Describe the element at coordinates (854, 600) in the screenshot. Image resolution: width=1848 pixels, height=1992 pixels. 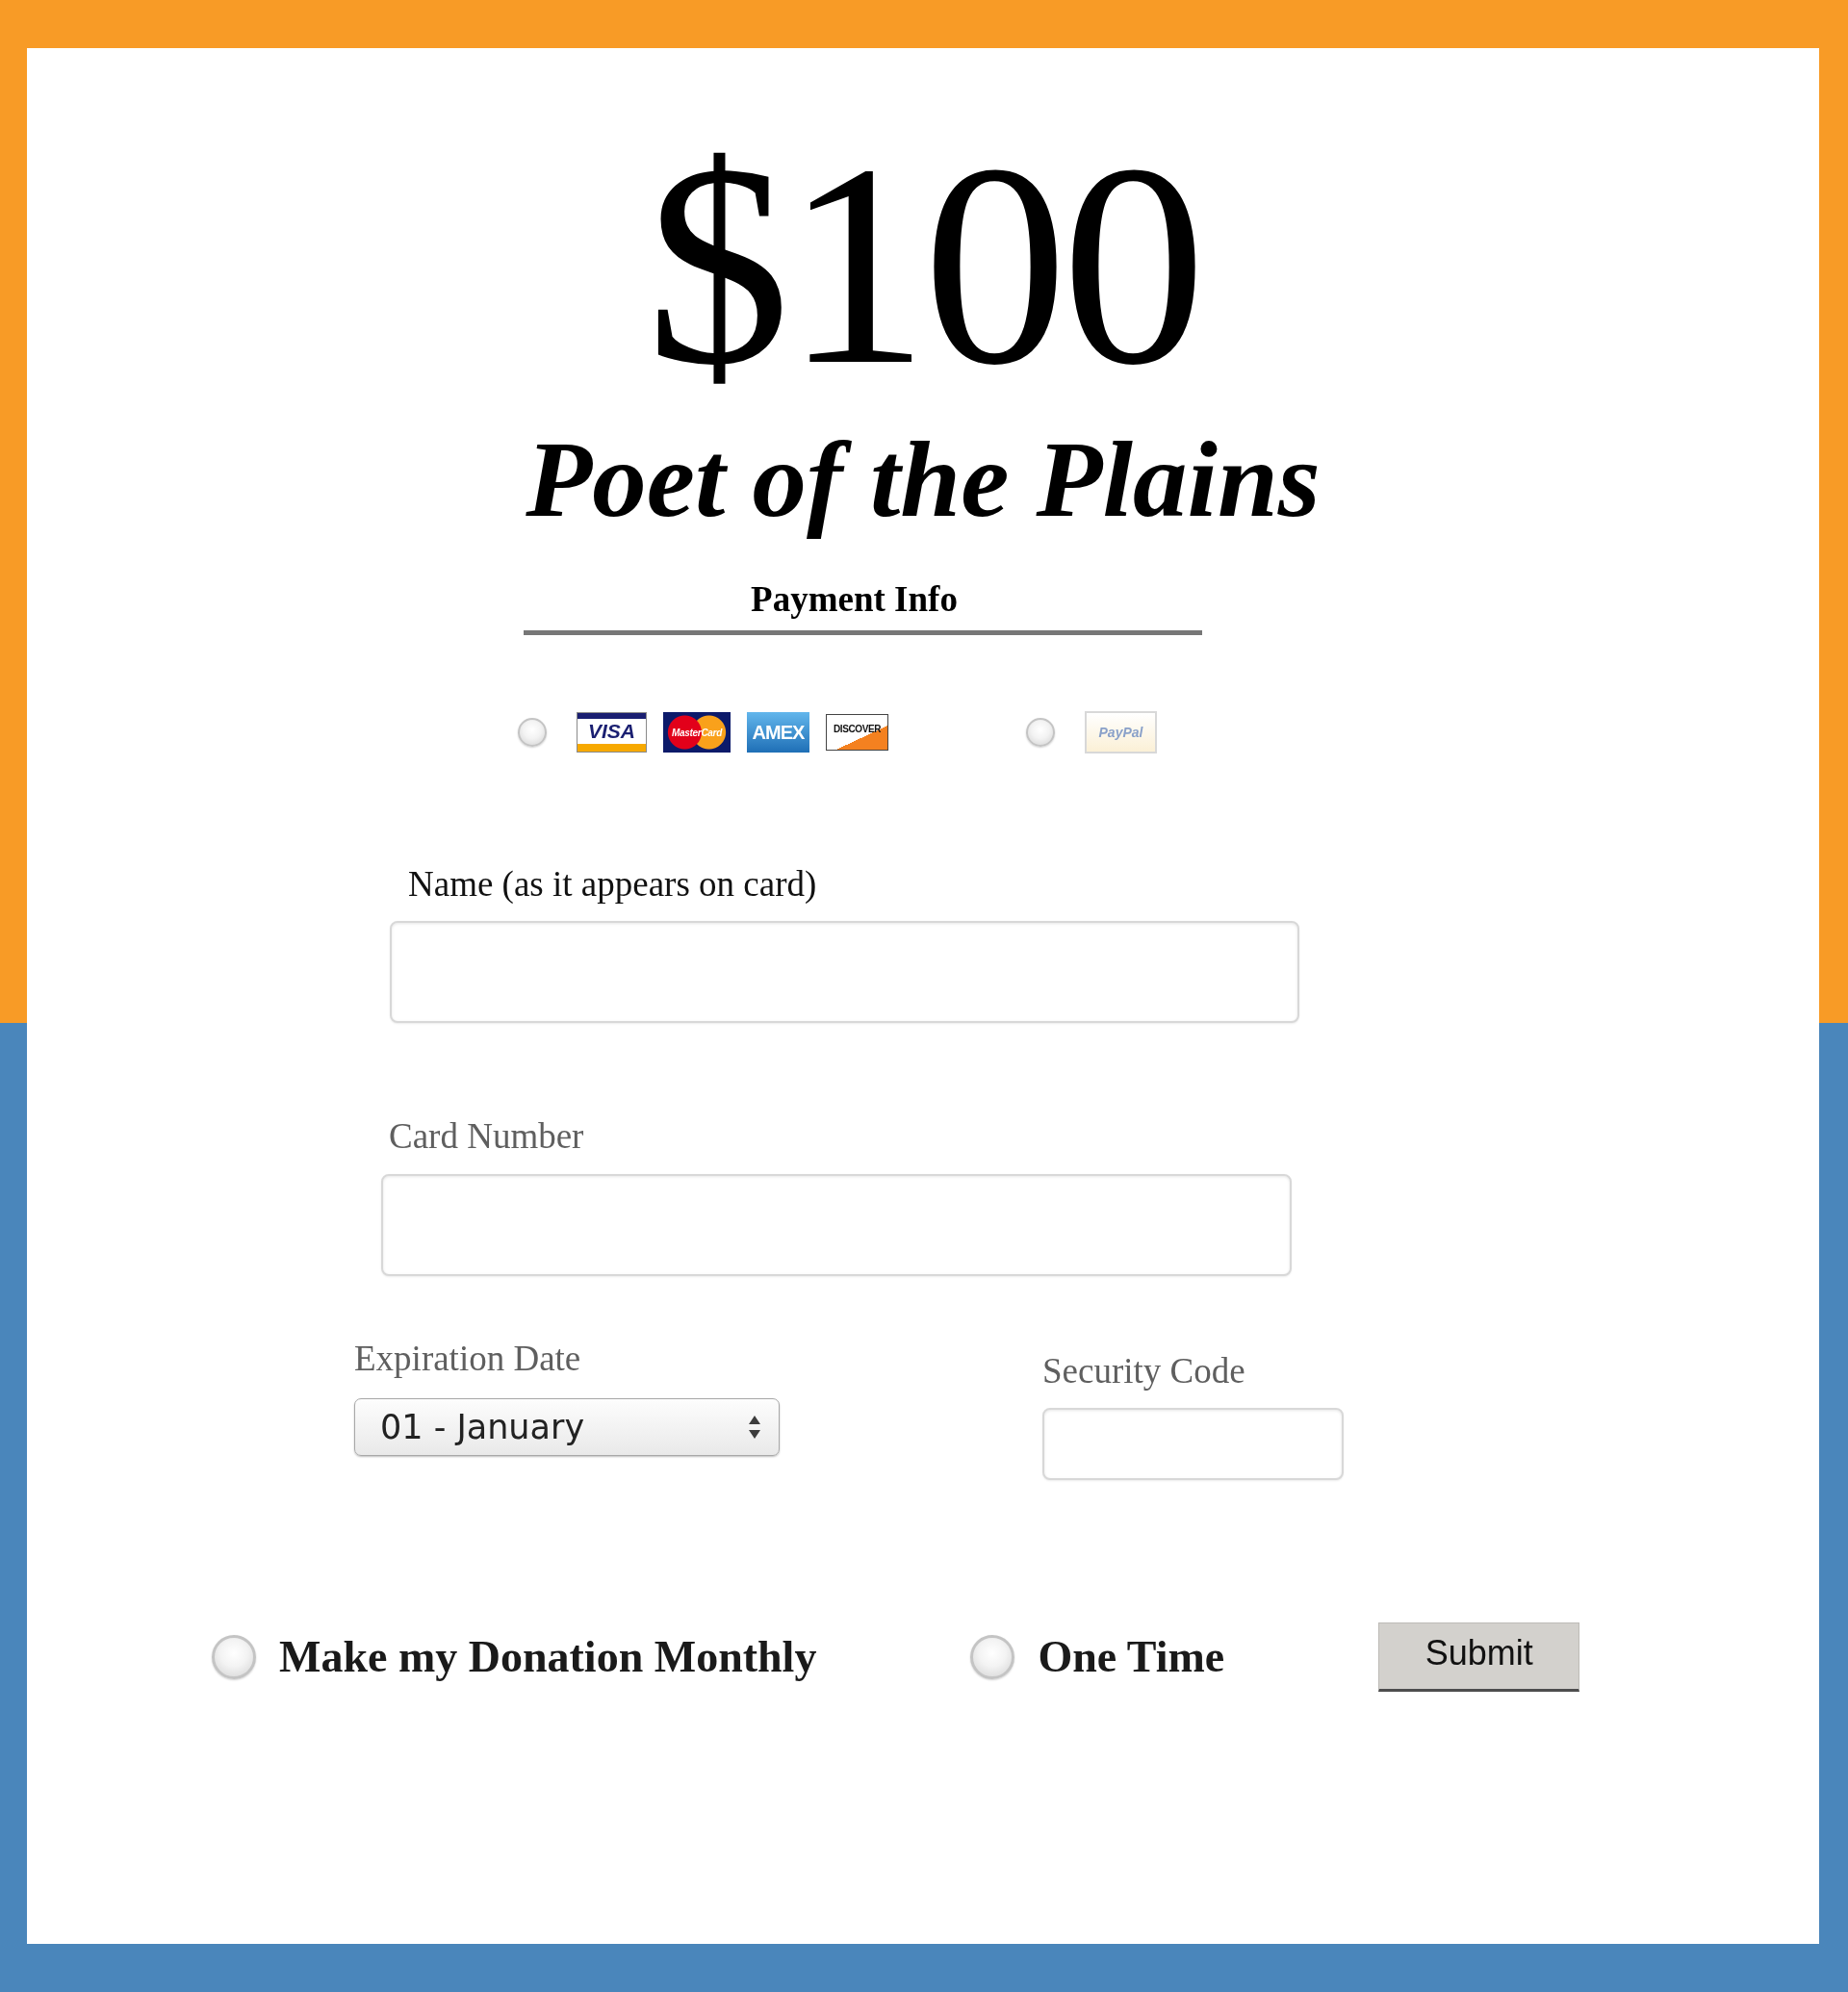
I see `section-heading: Payment Info` at that location.